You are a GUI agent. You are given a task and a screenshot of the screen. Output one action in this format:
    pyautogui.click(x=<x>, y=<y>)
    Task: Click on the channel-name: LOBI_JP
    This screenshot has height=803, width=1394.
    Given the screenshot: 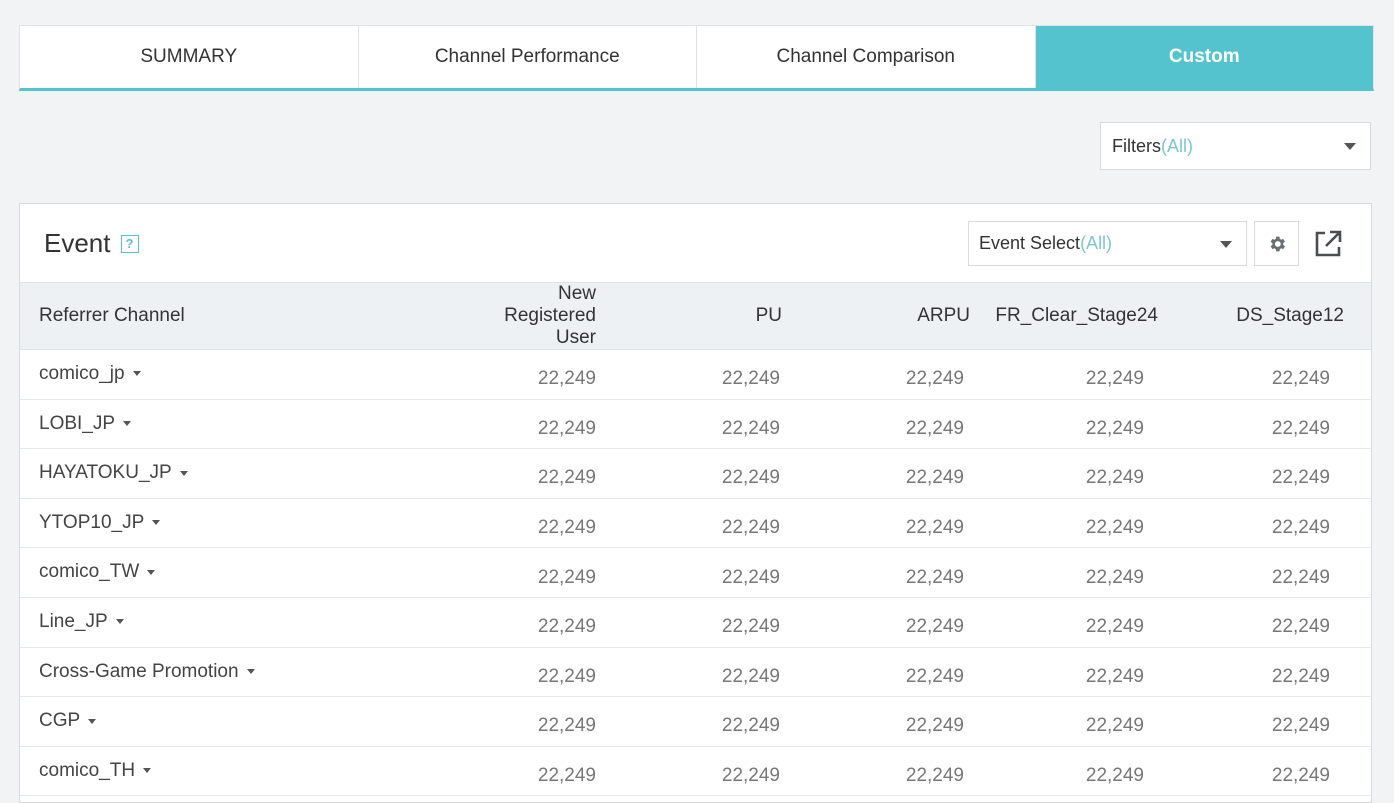 What is the action you would take?
    pyautogui.click(x=77, y=423)
    